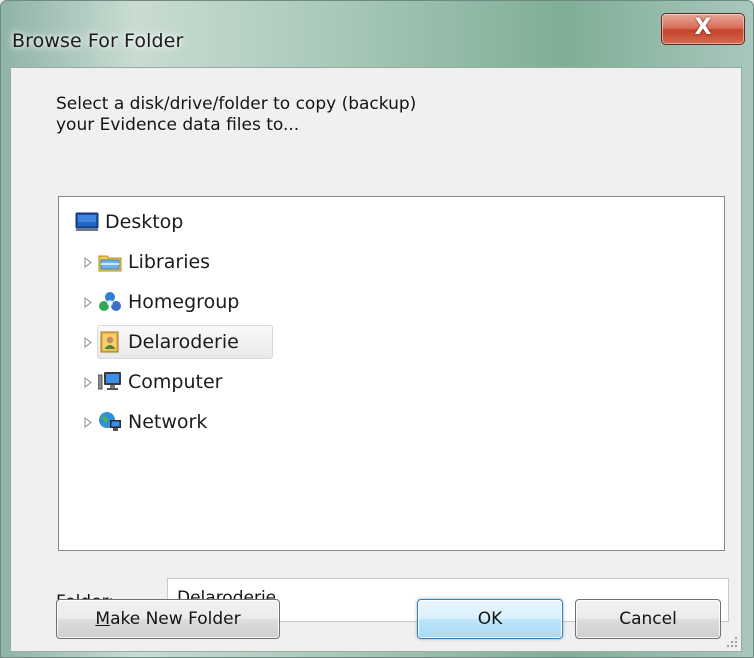 The width and height of the screenshot is (754, 658). I want to click on tree-item-delaroderie: Delaroderie, so click(177, 342).